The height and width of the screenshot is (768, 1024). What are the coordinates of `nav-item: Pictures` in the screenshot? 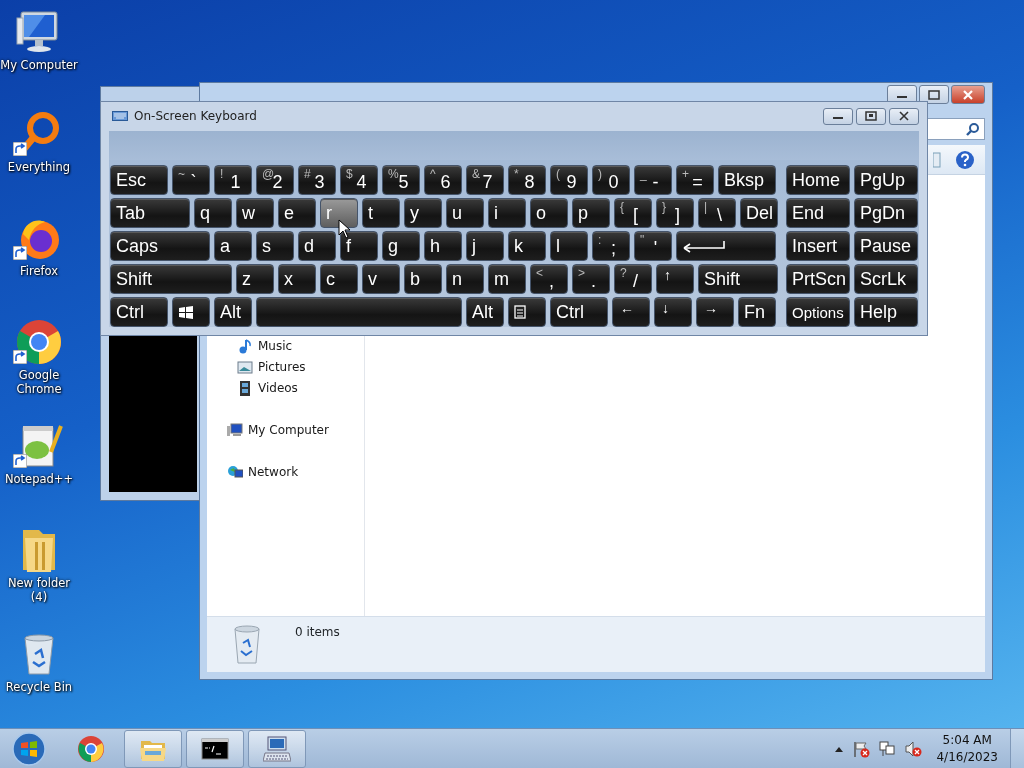 It's located at (282, 366).